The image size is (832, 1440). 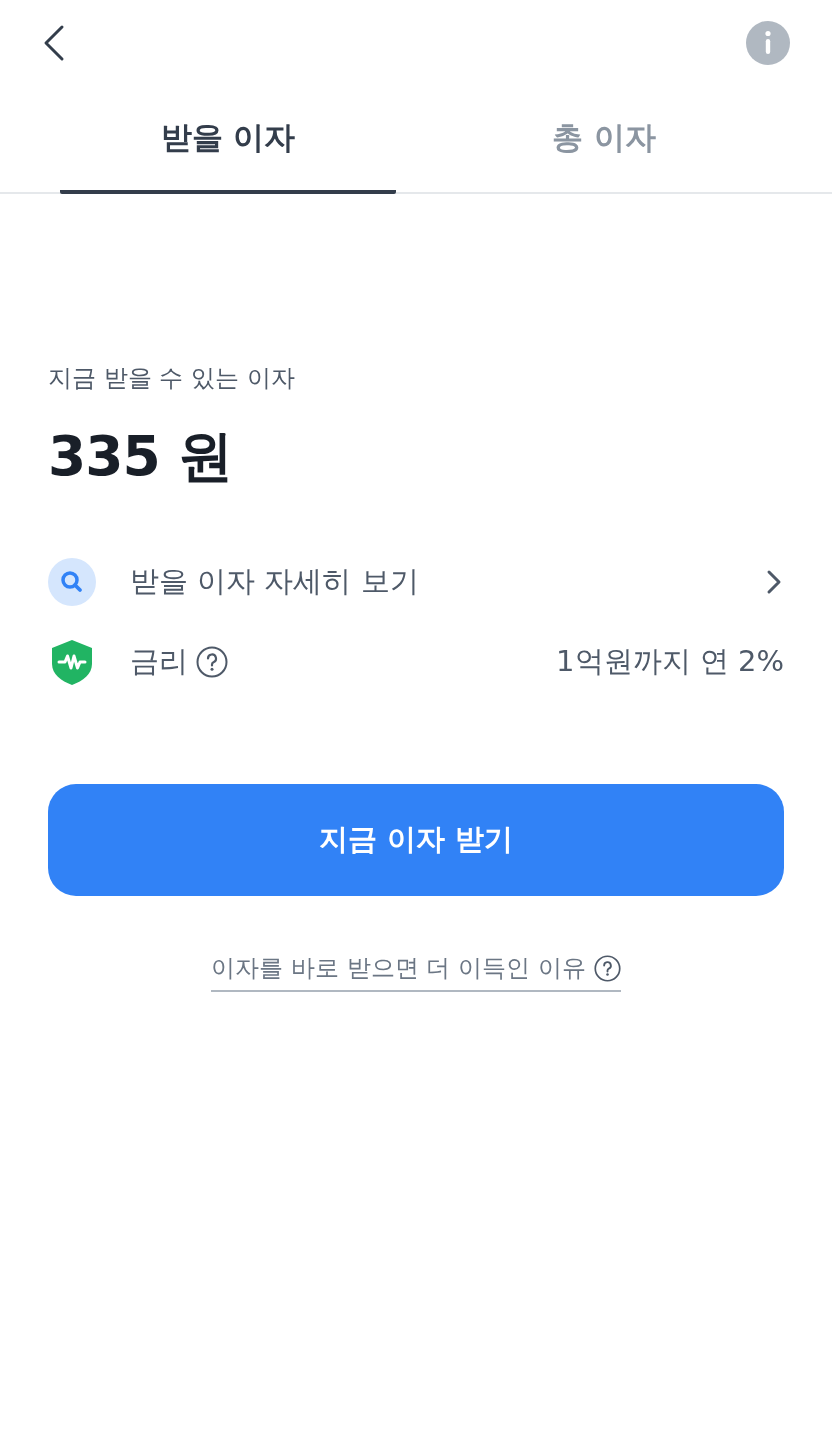 I want to click on rate-value: 1억원까지 연 2%, so click(x=670, y=661).